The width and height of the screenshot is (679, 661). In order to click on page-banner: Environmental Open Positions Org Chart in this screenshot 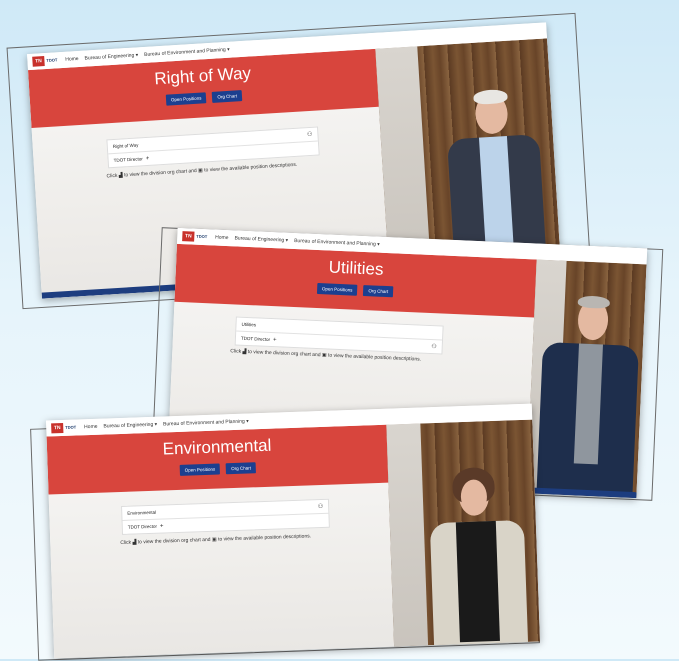, I will do `click(217, 459)`.